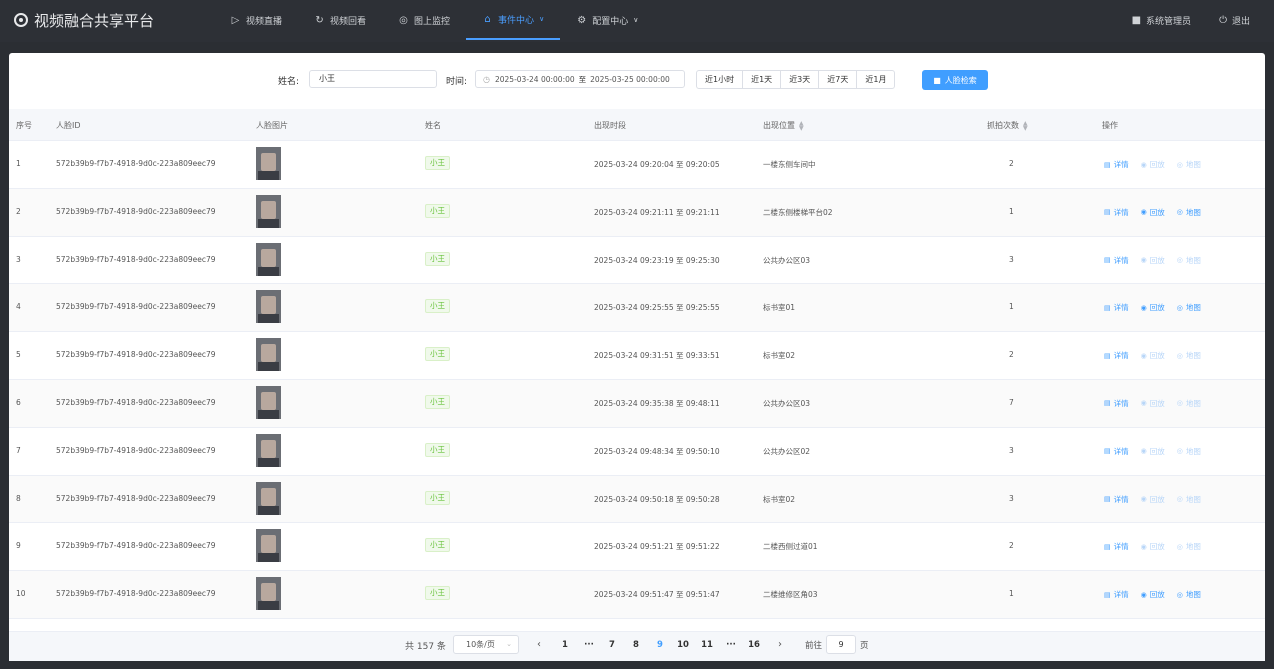 This screenshot has height=669, width=1274. What do you see at coordinates (754, 645) in the screenshot?
I see `page-number: 16` at bounding box center [754, 645].